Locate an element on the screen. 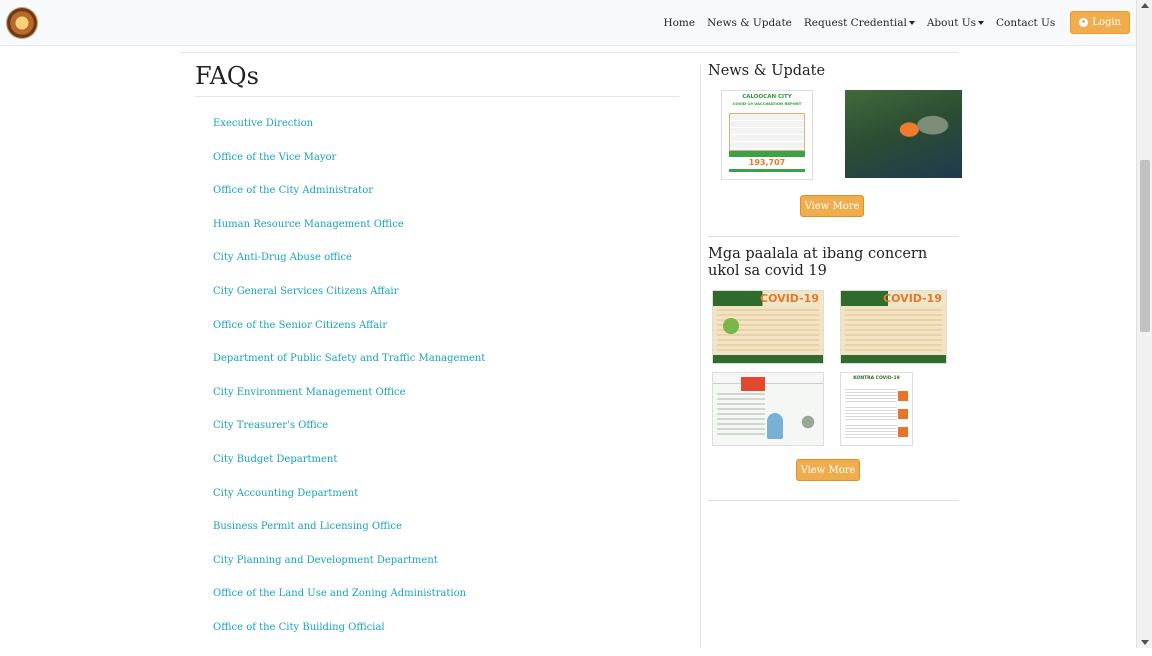 The height and width of the screenshot is (656, 1152). nav-home-label: Home is located at coordinates (679, 22).